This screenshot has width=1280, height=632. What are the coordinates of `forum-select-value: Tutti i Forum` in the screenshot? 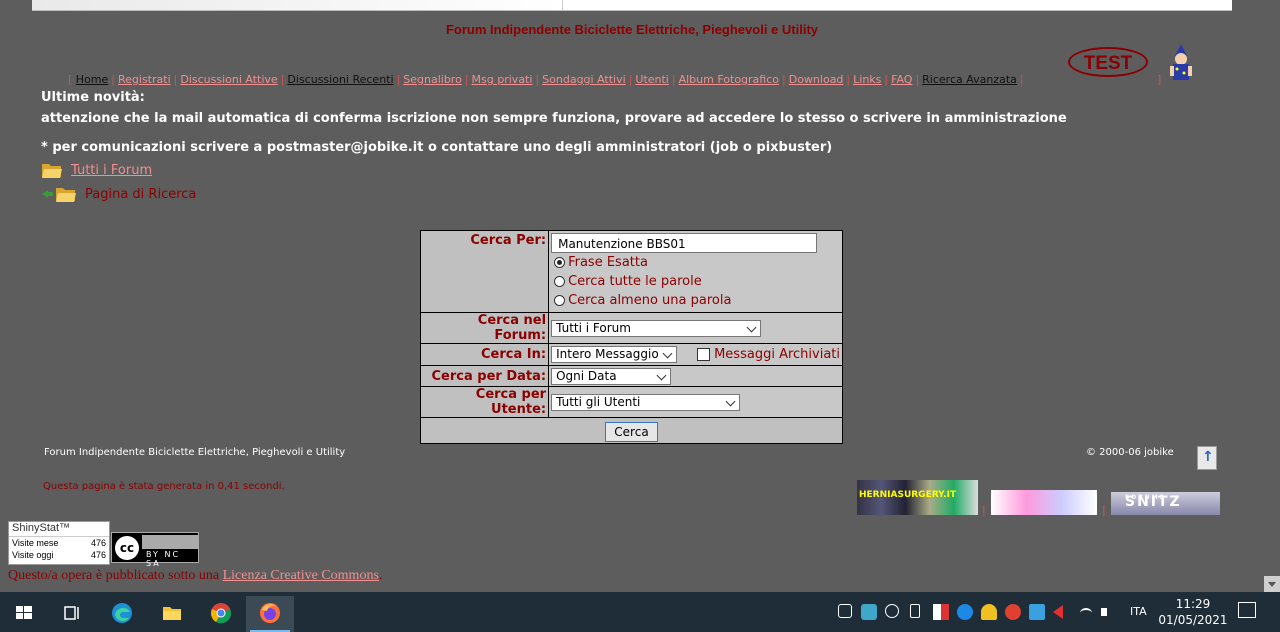 It's located at (593, 327).